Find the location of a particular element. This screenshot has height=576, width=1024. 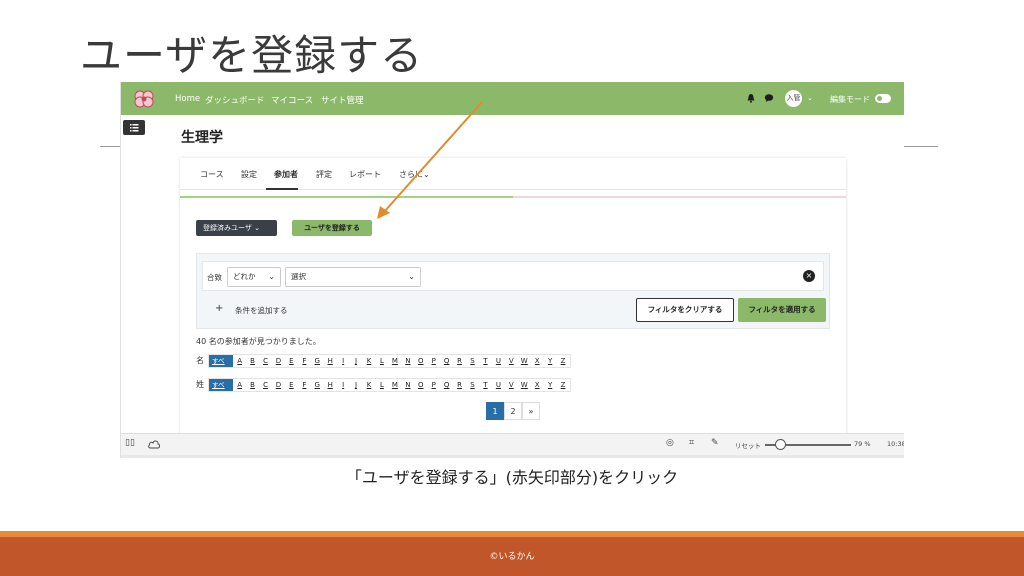

close-icon: × is located at coordinates (809, 276).